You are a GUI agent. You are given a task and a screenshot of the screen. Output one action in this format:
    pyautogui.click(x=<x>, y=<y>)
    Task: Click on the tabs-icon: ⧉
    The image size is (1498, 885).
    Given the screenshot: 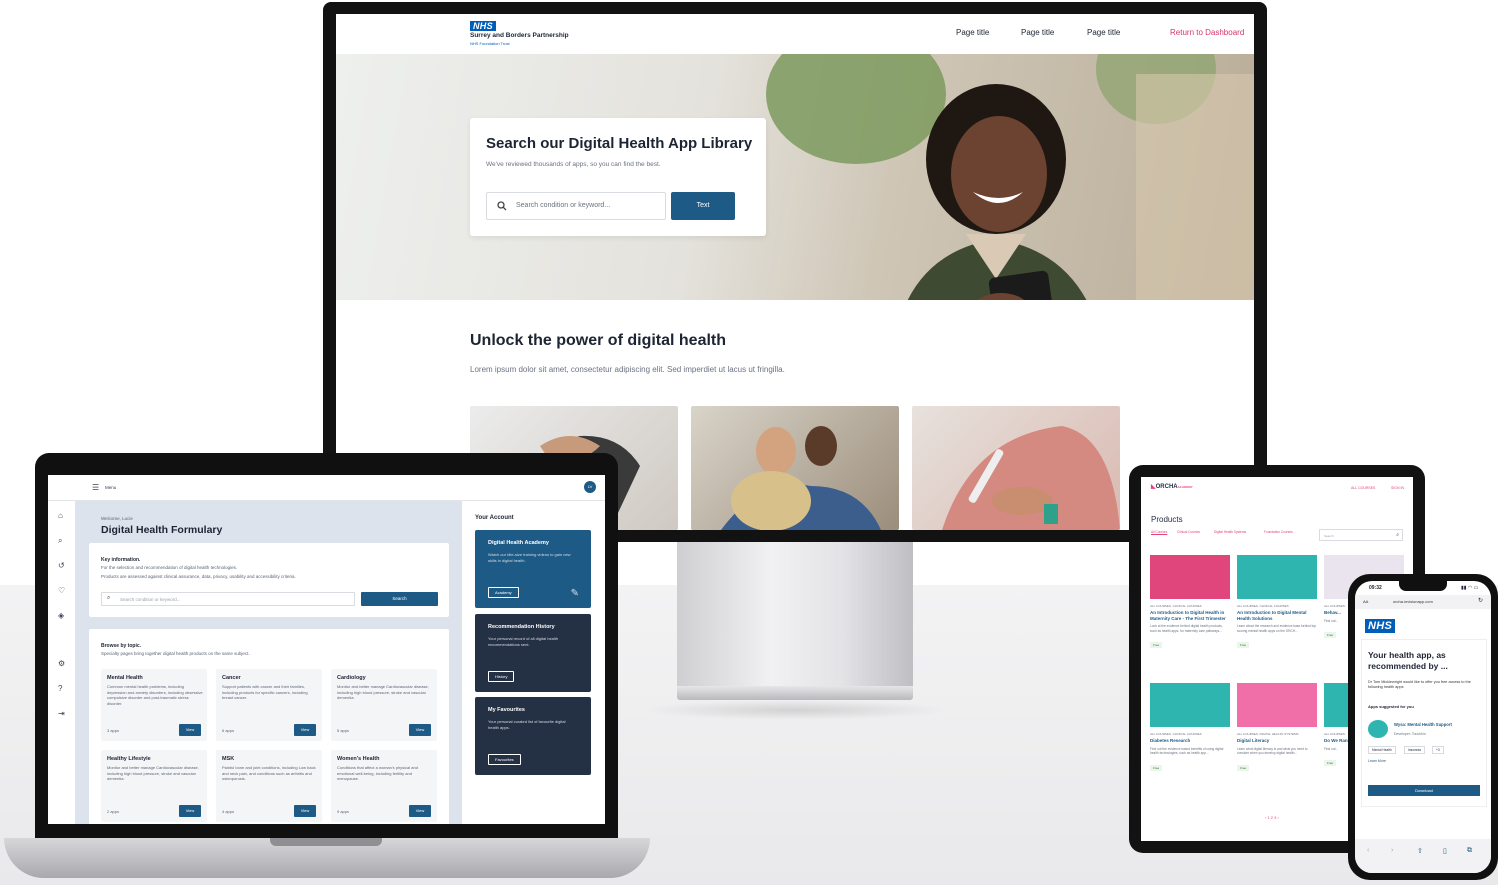 What is the action you would take?
    pyautogui.click(x=1469, y=851)
    